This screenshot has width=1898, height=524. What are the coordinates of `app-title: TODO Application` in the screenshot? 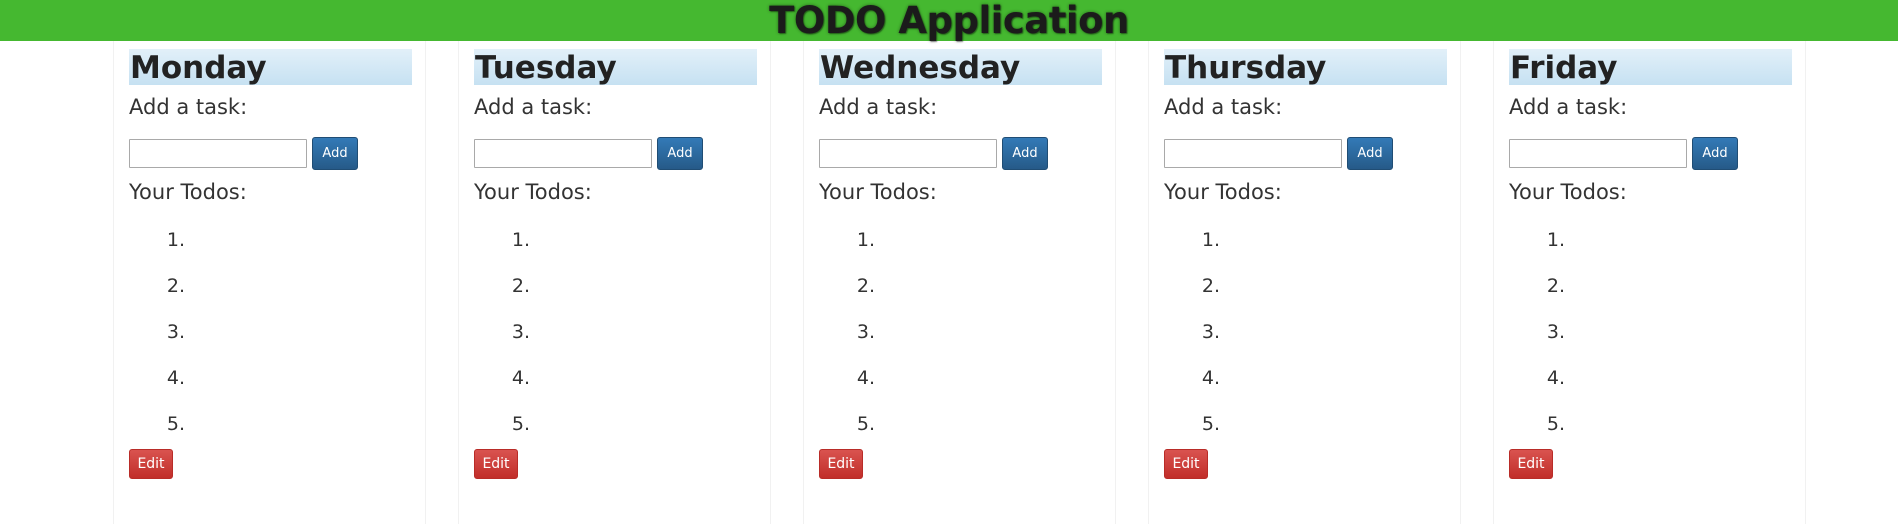 It's located at (949, 21).